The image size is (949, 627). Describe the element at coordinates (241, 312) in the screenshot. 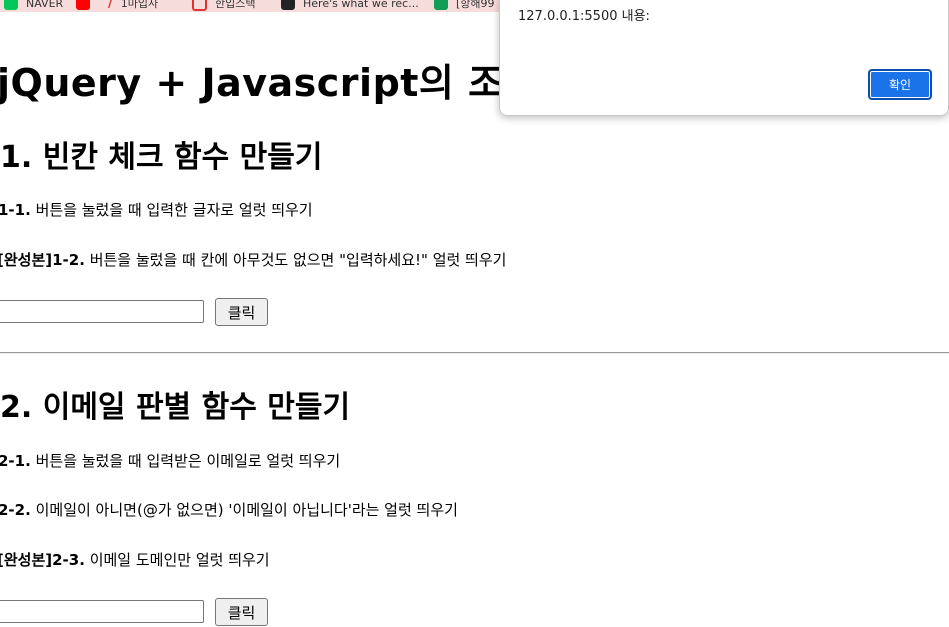

I see `blank-check-button: 클릭` at that location.